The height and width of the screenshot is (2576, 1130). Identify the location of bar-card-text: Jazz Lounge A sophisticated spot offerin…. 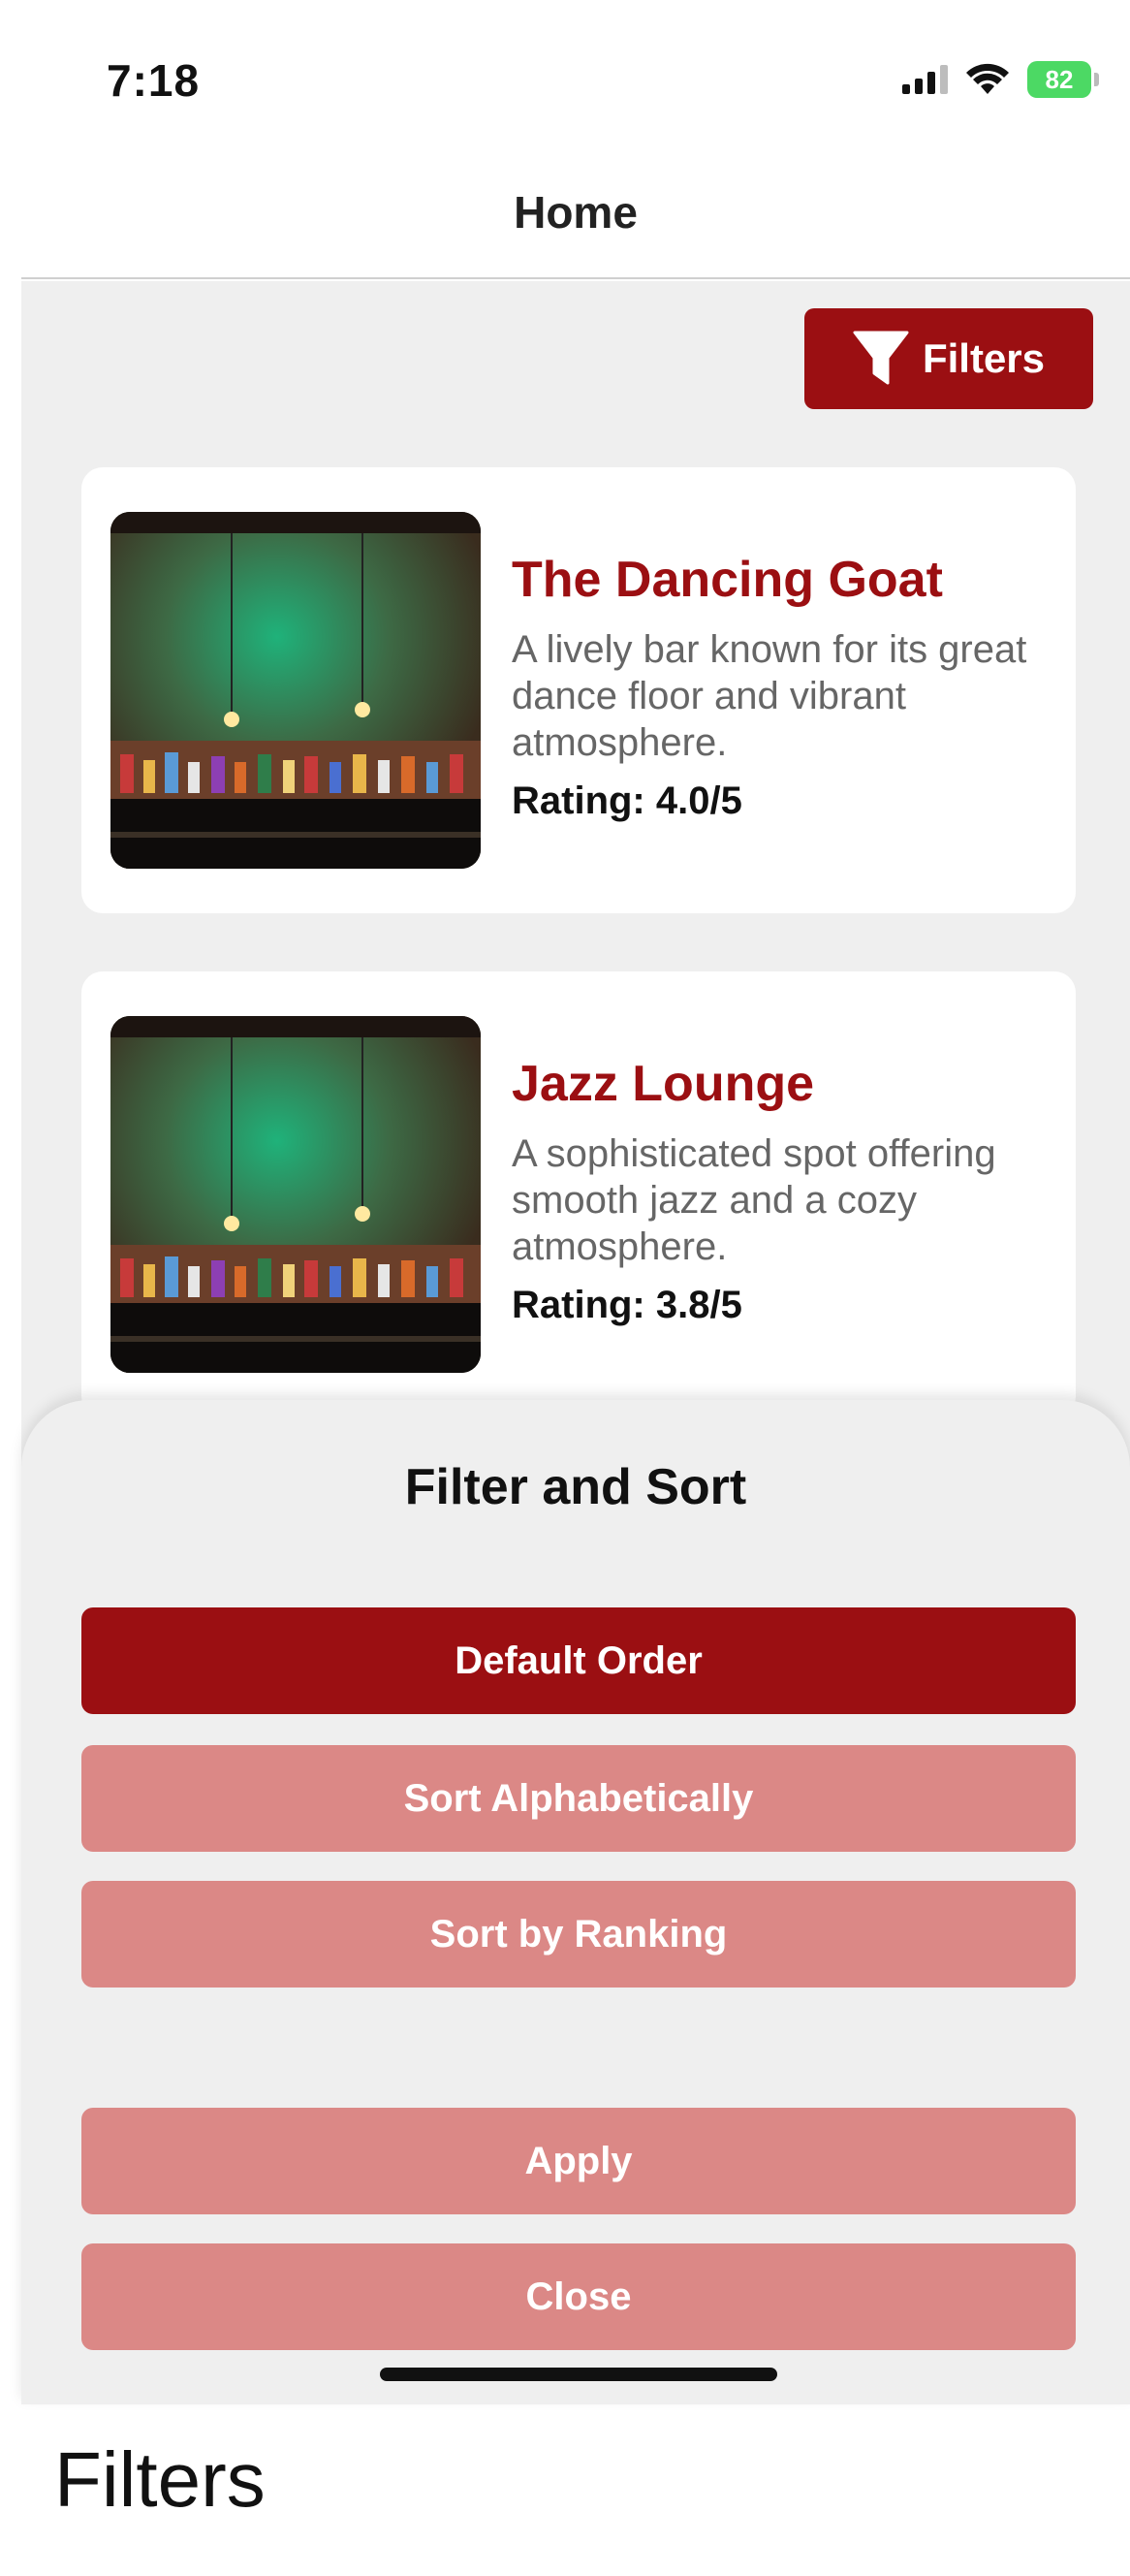
(783, 1191).